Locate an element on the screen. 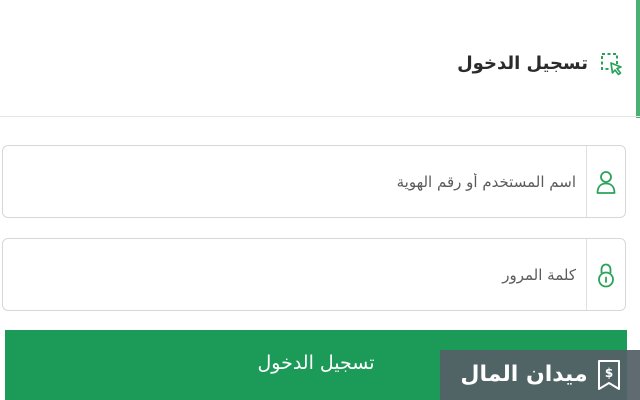 The image size is (640, 400). watermark-text: ميدان المال is located at coordinates (524, 374).